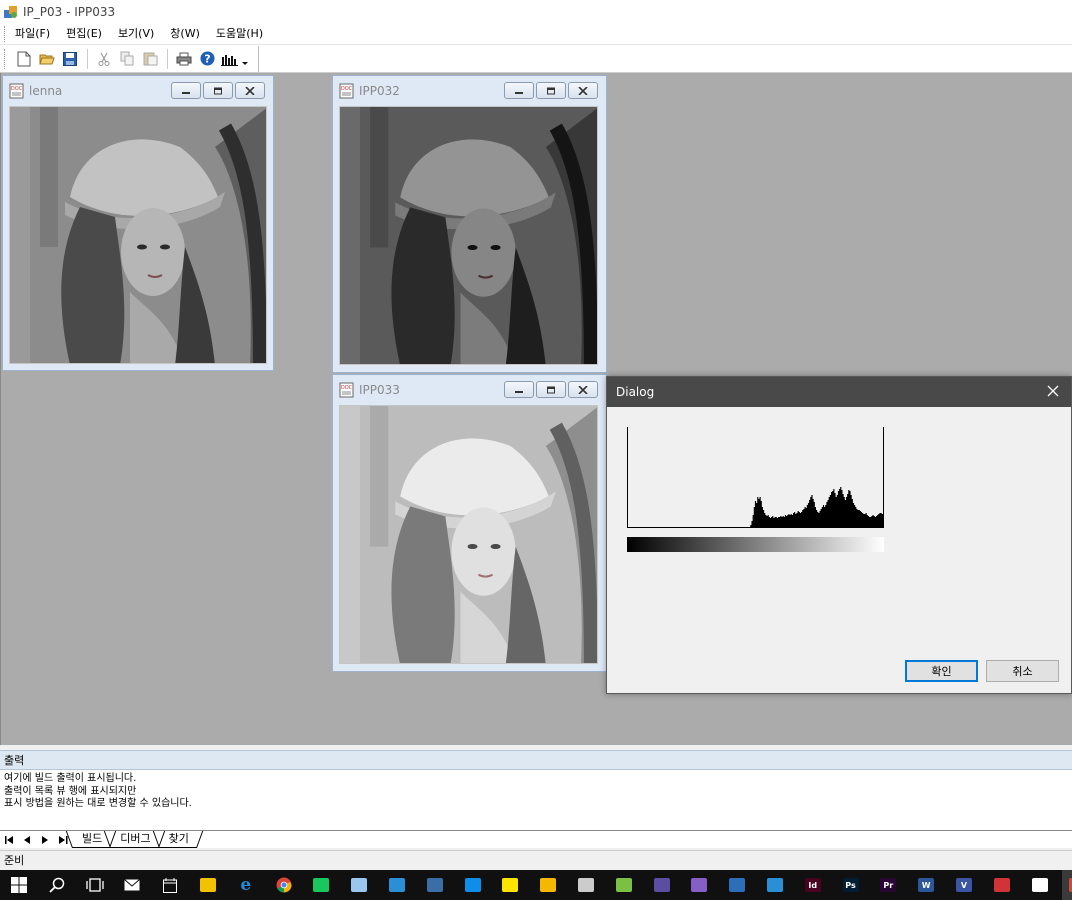 This screenshot has height=900, width=1072. What do you see at coordinates (127, 59) in the screenshot?
I see `copy-icon` at bounding box center [127, 59].